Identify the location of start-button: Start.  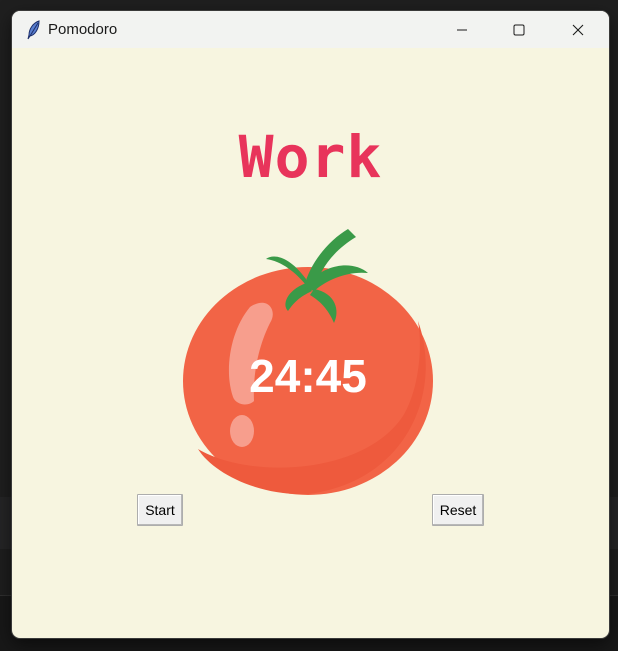
(160, 510).